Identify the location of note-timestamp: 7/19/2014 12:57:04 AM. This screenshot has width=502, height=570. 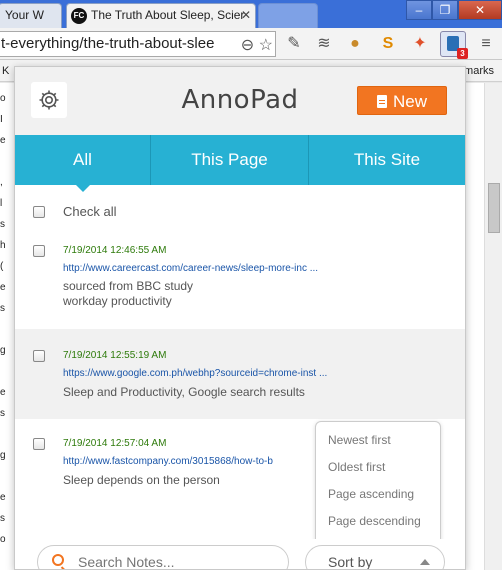
(115, 443).